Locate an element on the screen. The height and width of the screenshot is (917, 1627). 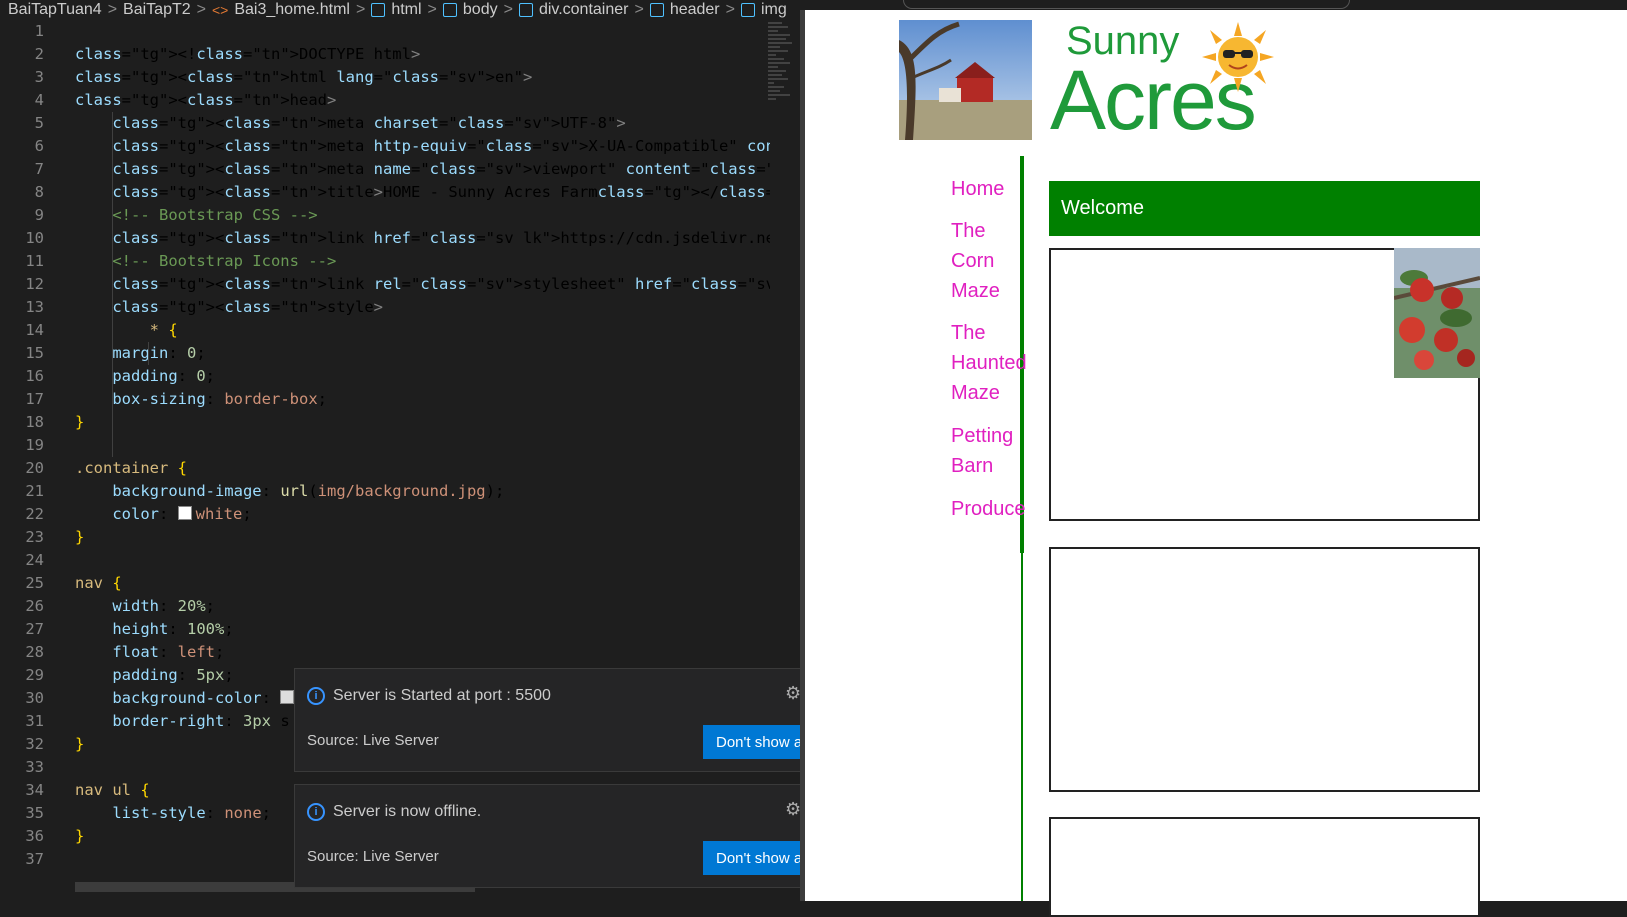
code-text: height: 100%; is located at coordinates (173, 629).